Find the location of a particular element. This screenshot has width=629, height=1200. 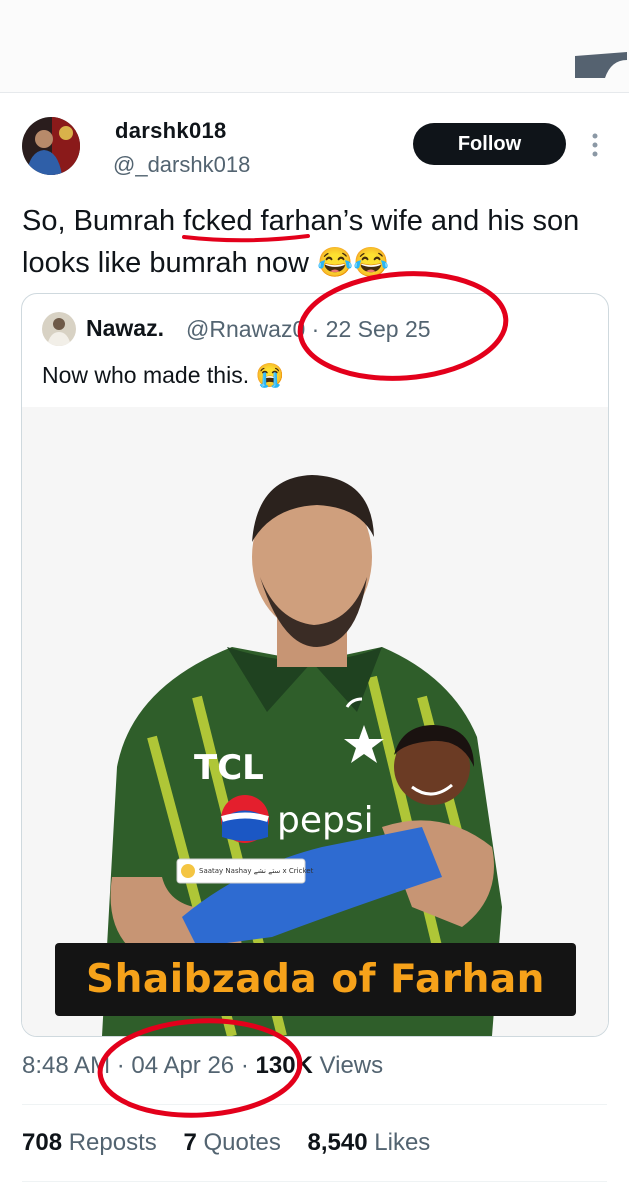

tweet-meta: 8:48 AM · 04 Apr 26 · 130K Views is located at coordinates (202, 1066).